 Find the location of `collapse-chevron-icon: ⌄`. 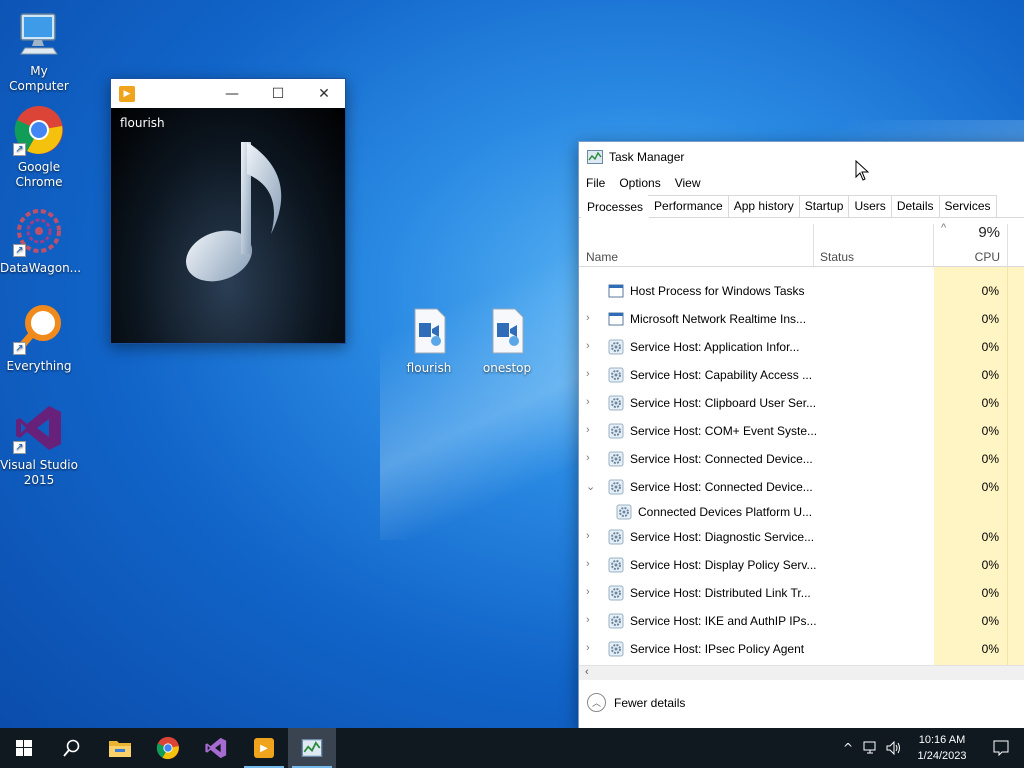

collapse-chevron-icon: ⌄ is located at coordinates (591, 486).